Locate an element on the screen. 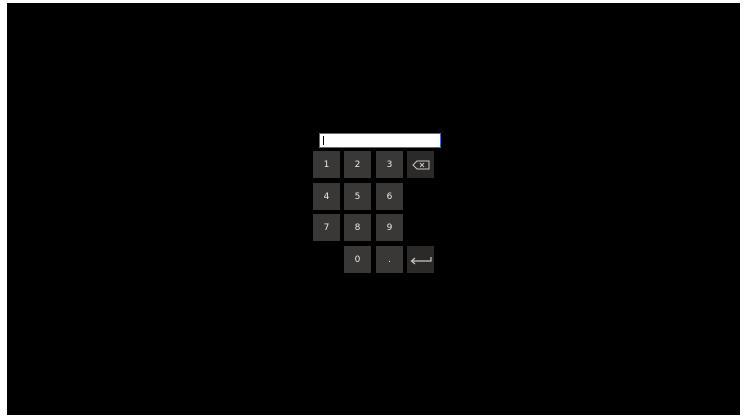 Image resolution: width=744 pixels, height=418 pixels. backspace-icon is located at coordinates (420, 165).